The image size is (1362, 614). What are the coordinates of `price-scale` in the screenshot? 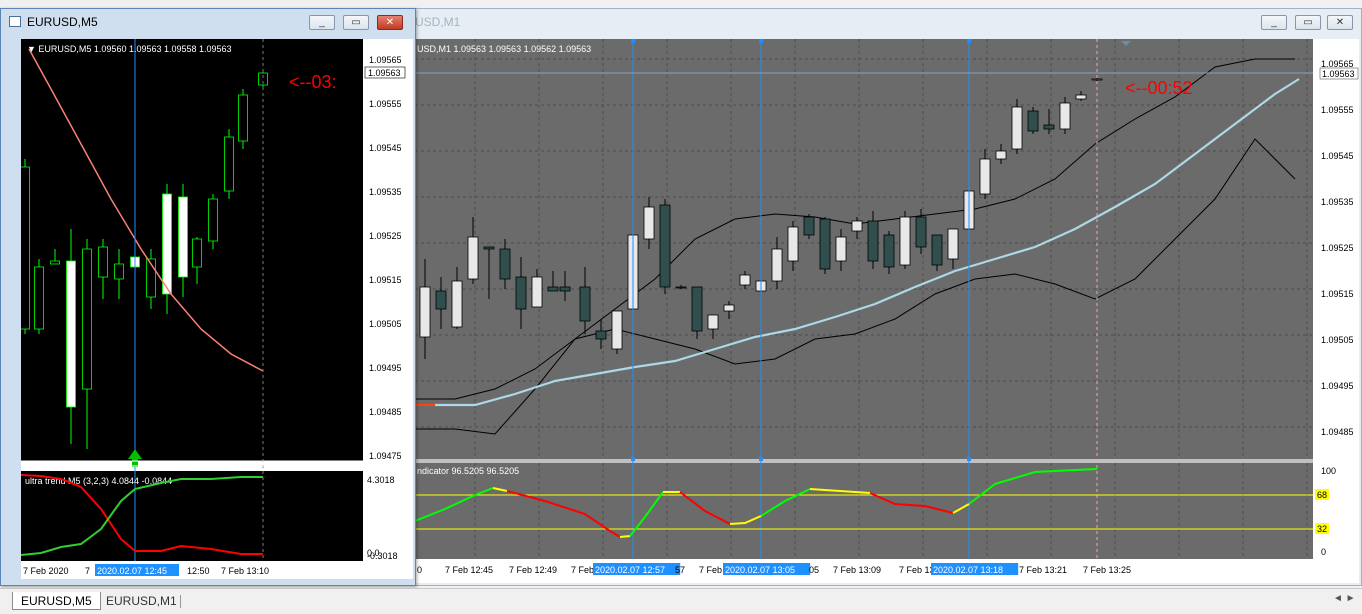 It's located at (1336, 311).